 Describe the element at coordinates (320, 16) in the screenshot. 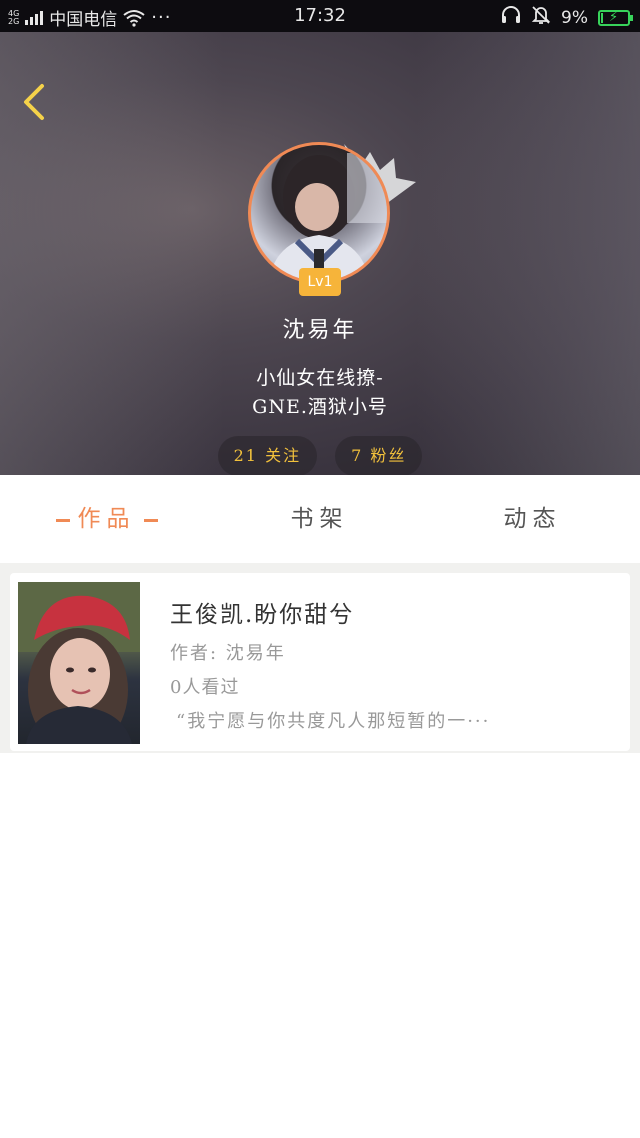

I see `status-bar: 4G 2G 中国电信 ··· 17:32 9% ⚡` at that location.